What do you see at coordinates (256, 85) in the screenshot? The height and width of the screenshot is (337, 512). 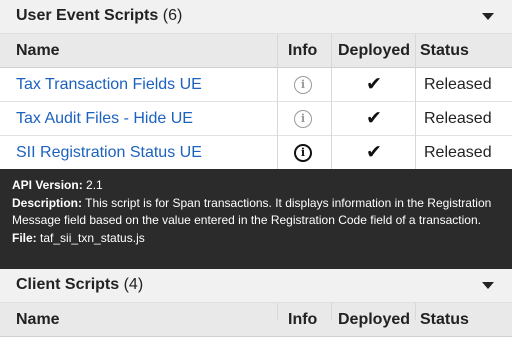 I see `table-row: Tax Transaction Fields UE i ✔ Released` at bounding box center [256, 85].